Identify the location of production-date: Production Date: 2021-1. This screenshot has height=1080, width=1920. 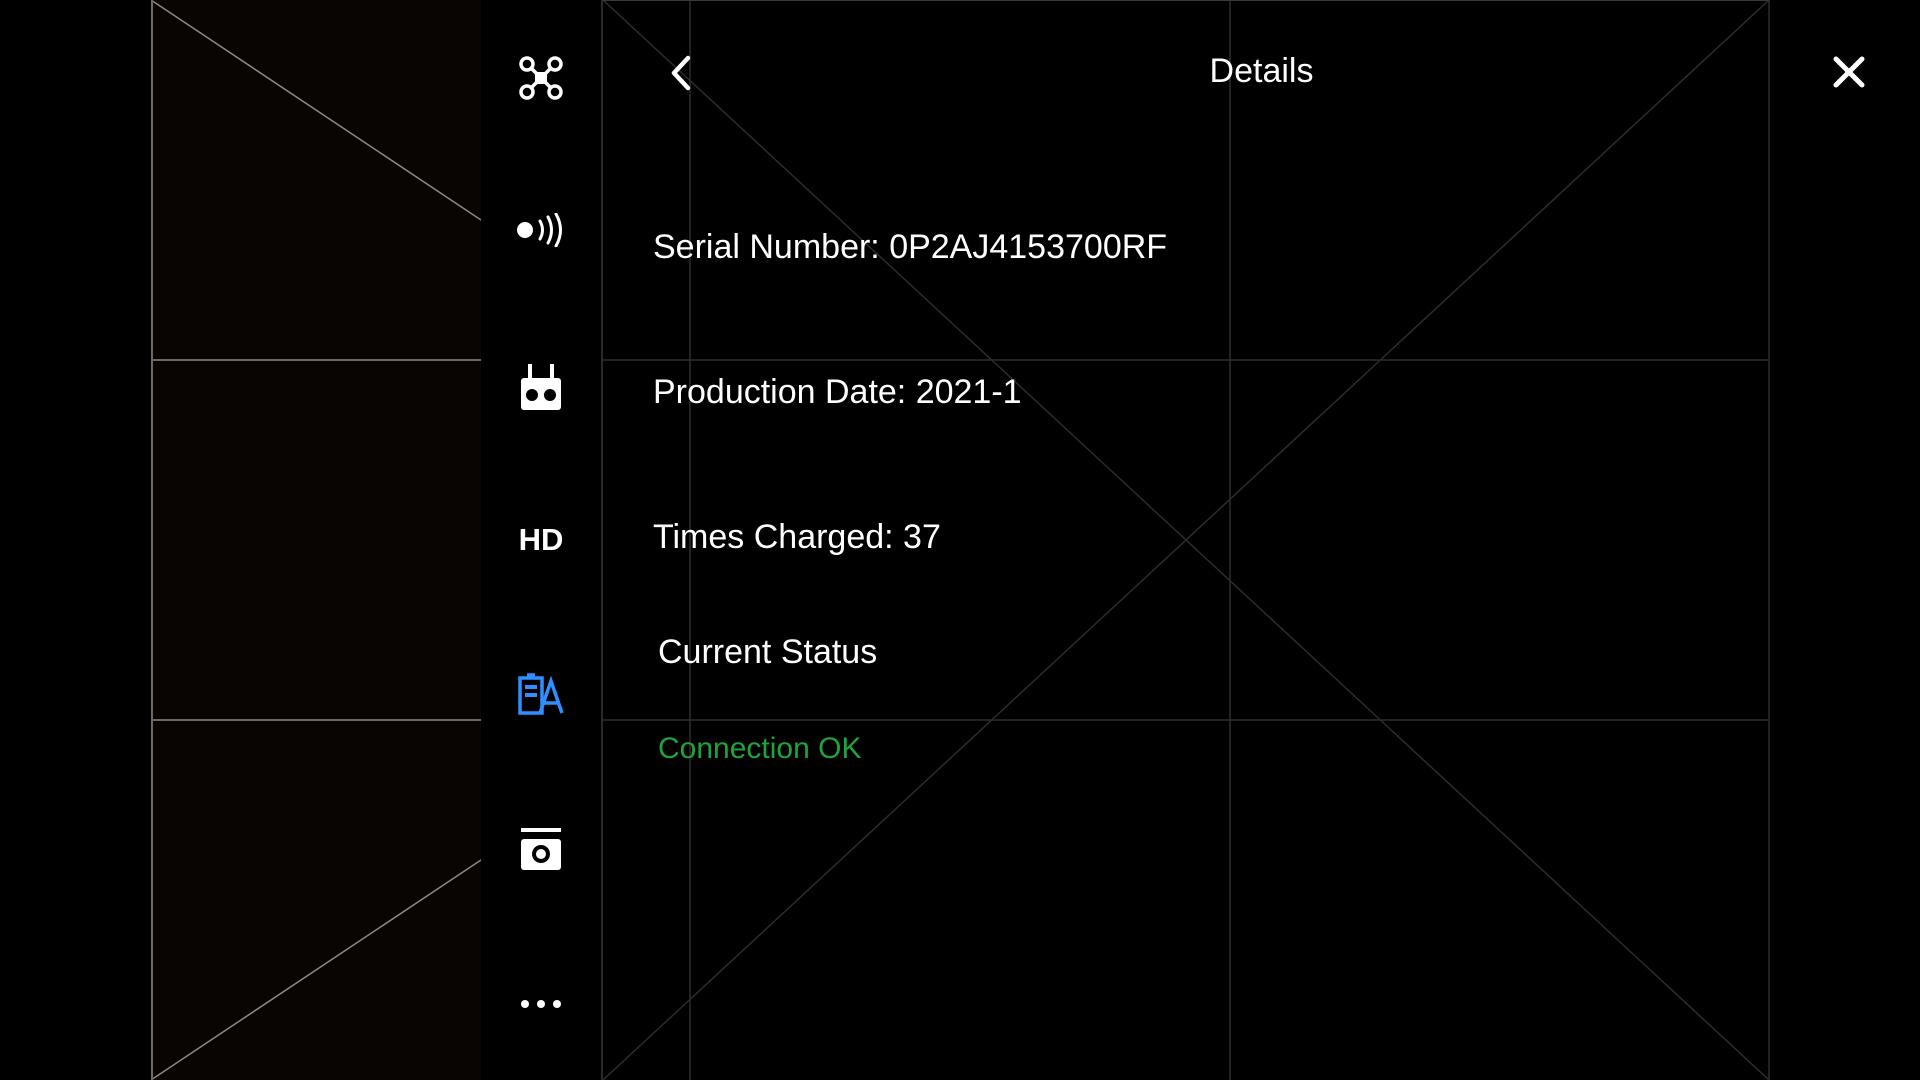
(837, 392).